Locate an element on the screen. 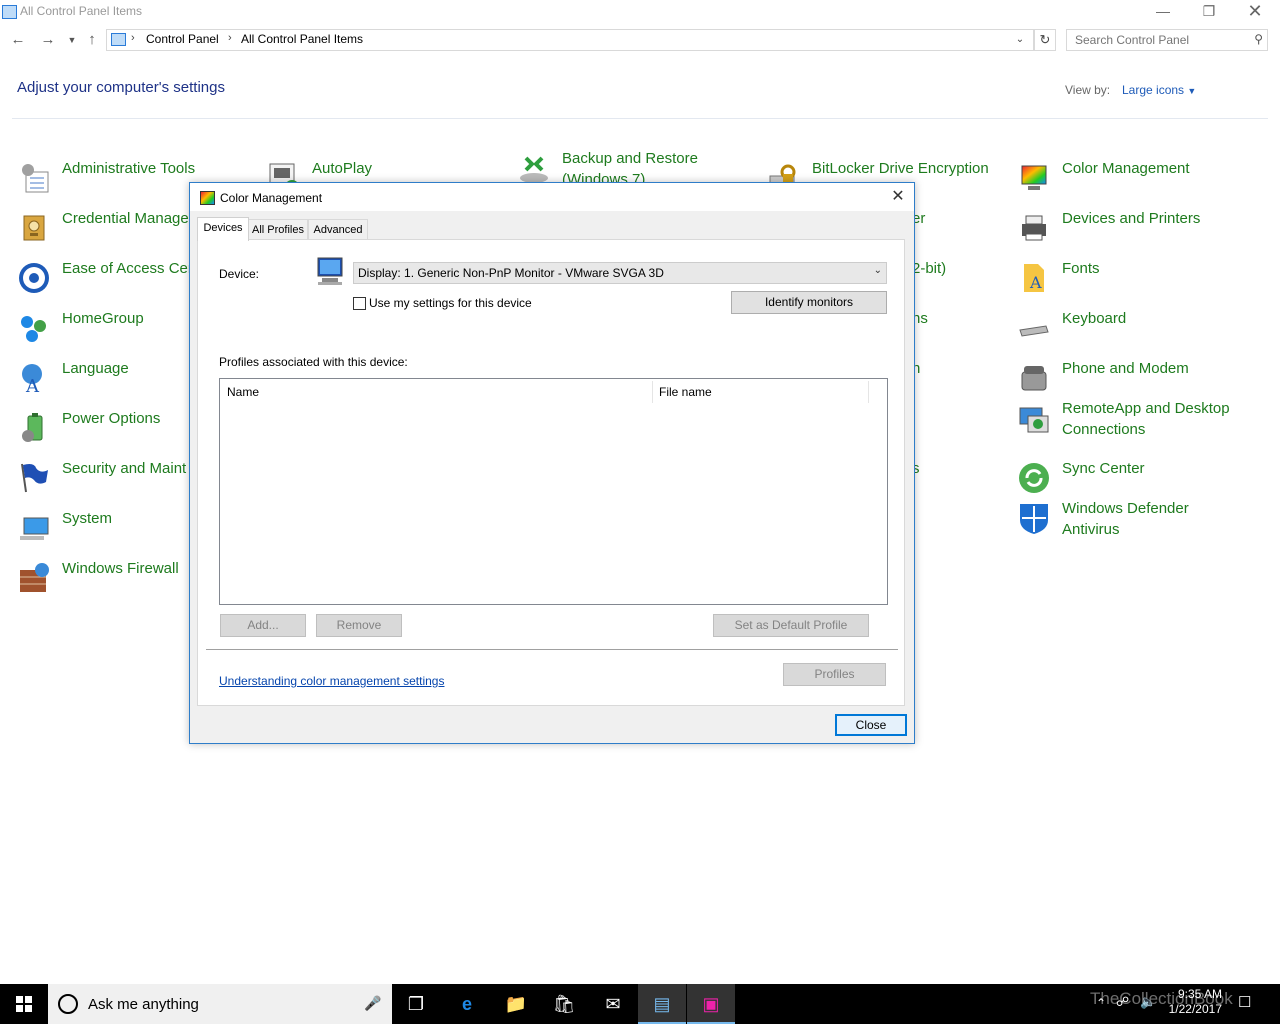  cp-item-homegroup: HomeGroup is located at coordinates (104, 328).